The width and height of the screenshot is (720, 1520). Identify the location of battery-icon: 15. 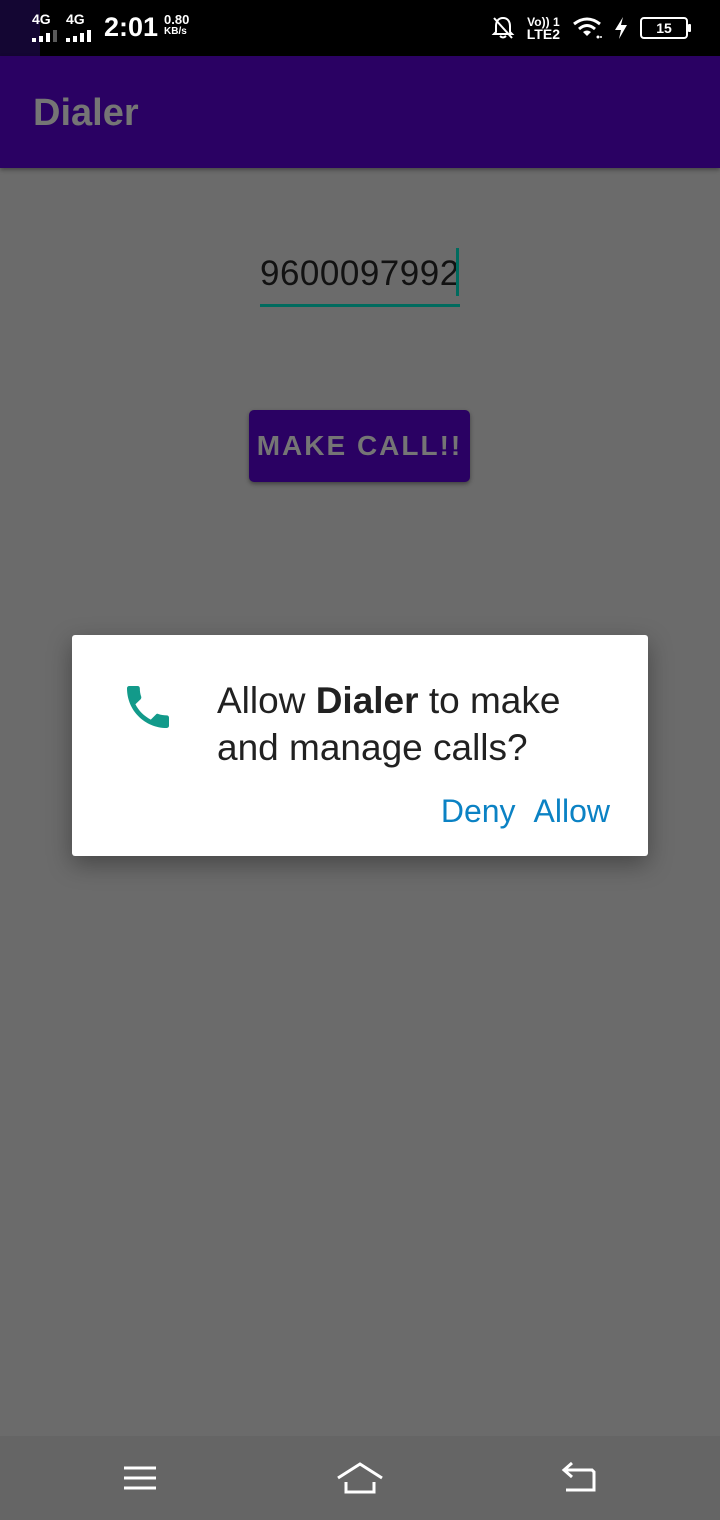
(665, 28).